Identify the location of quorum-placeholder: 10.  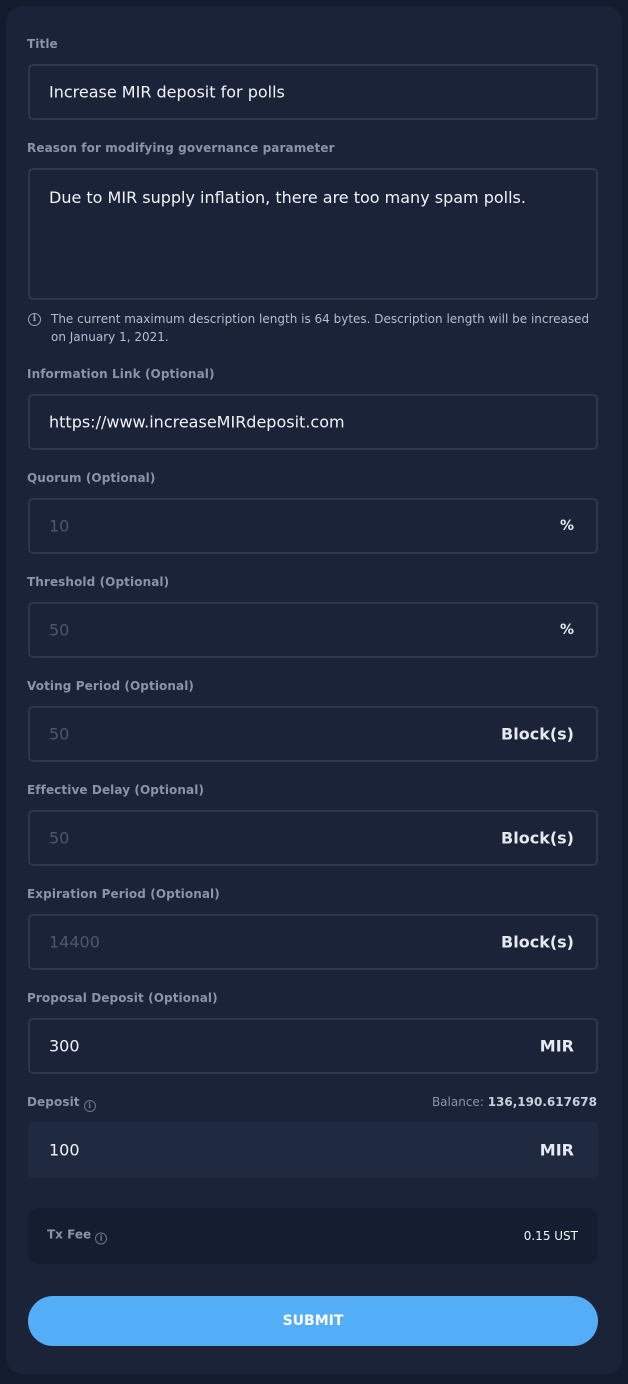
(59, 526).